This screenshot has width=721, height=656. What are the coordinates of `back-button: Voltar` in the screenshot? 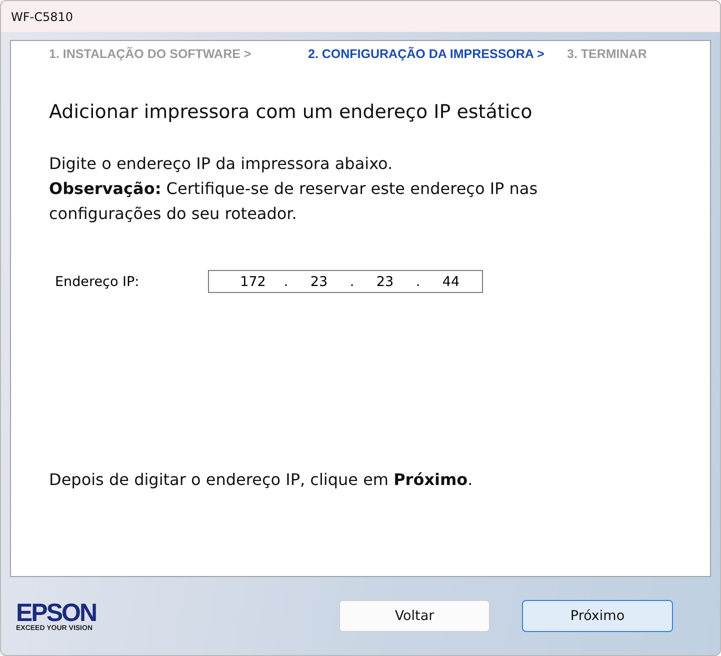 It's located at (414, 616).